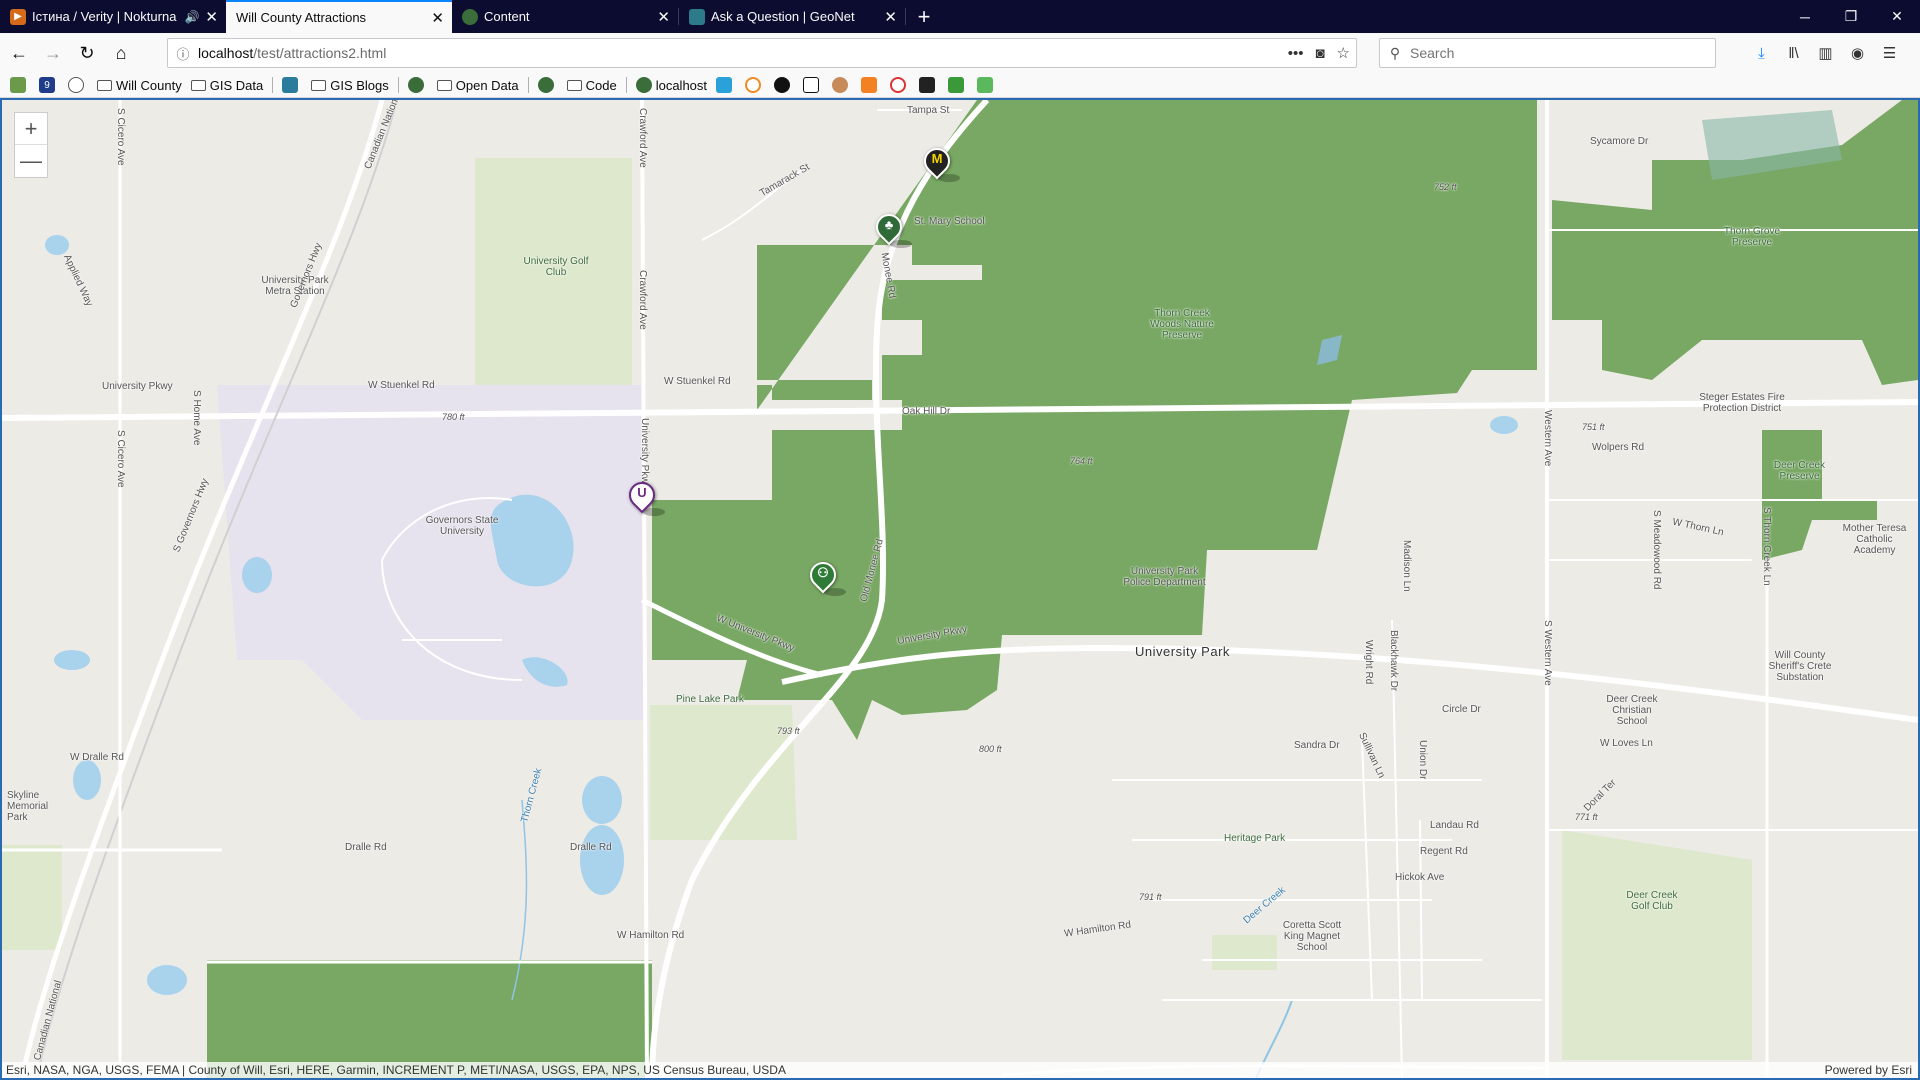 The height and width of the screenshot is (1080, 1920). Describe the element at coordinates (487, 85) in the screenshot. I see `bookmark-label: Open Data` at that location.